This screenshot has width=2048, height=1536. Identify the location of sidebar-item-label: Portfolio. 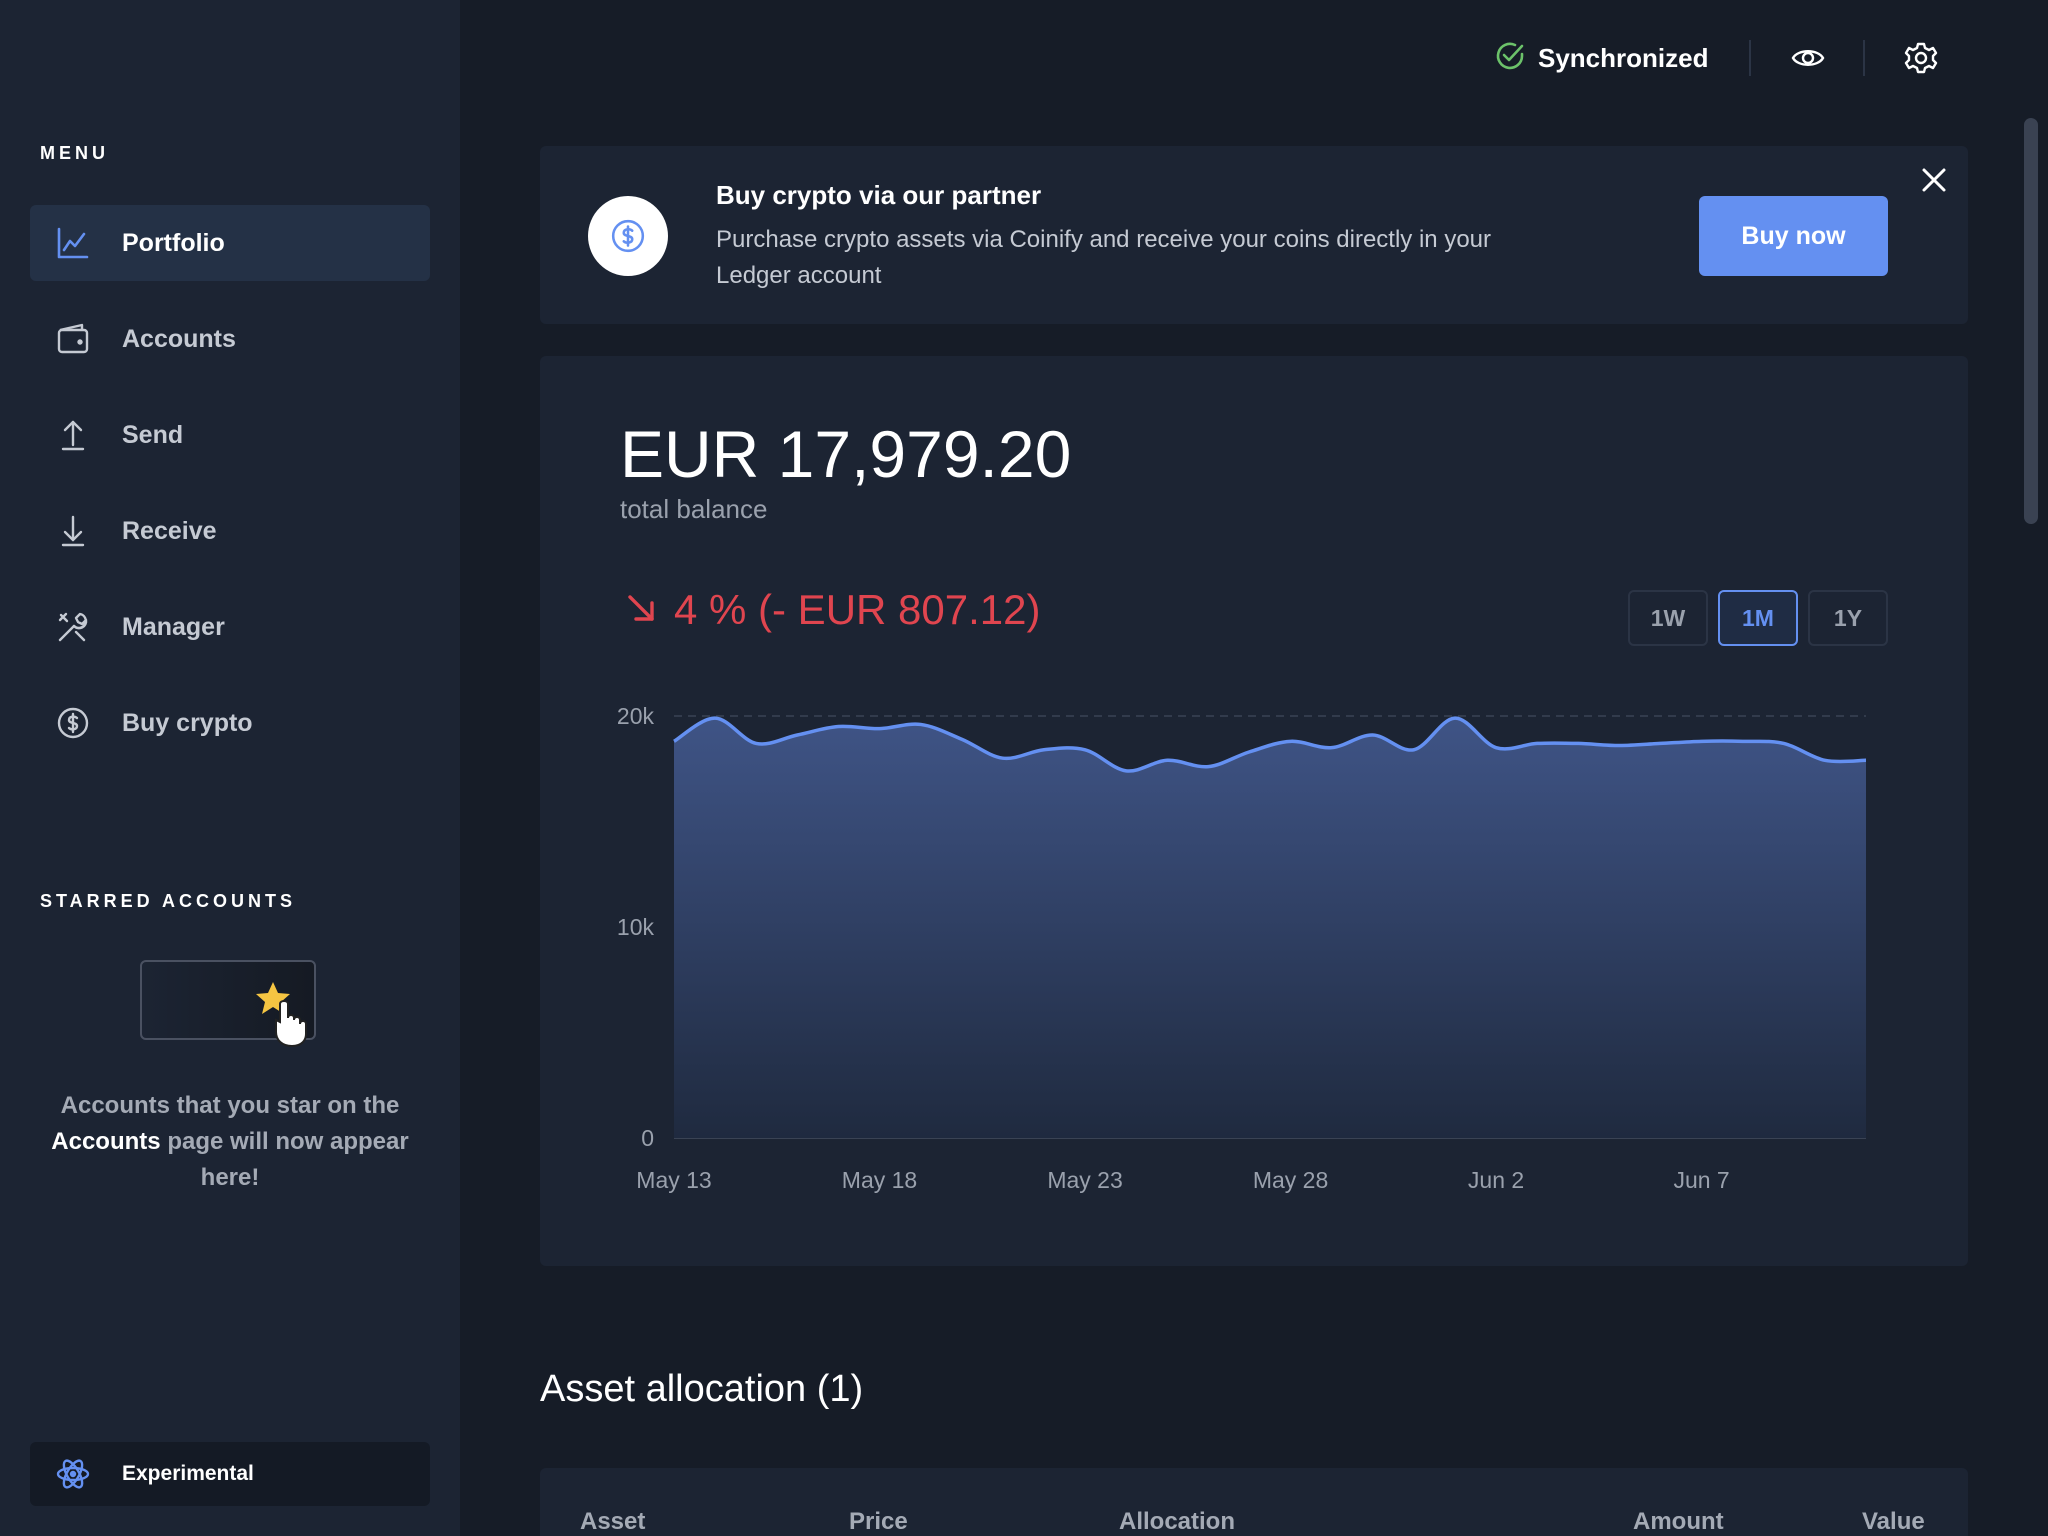
(173, 243).